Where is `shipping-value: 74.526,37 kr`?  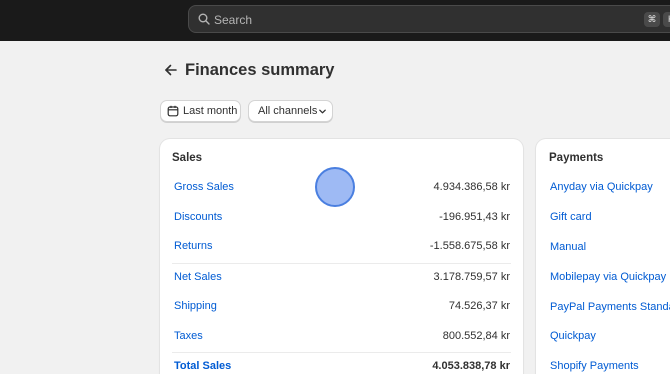 shipping-value: 74.526,37 kr is located at coordinates (479, 306).